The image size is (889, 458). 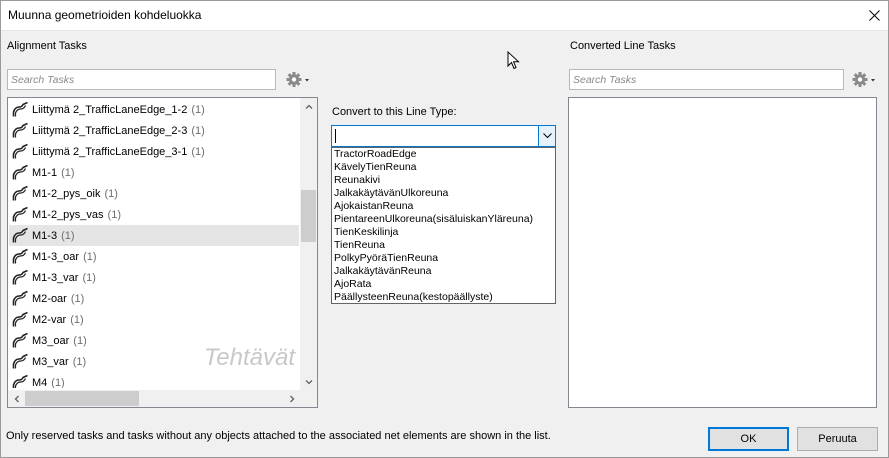 I want to click on line-type-option: PientareenUlkoreuna(sisäluiskanYläreuna), so click(x=443, y=219).